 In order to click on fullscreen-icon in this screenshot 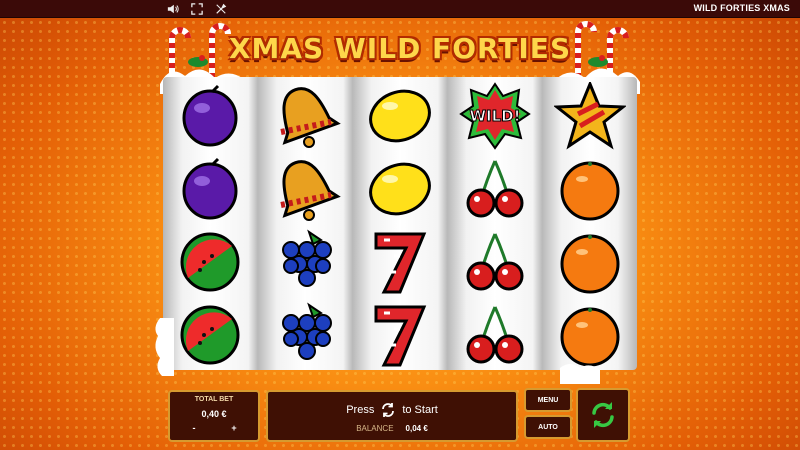, I will do `click(197, 9)`.